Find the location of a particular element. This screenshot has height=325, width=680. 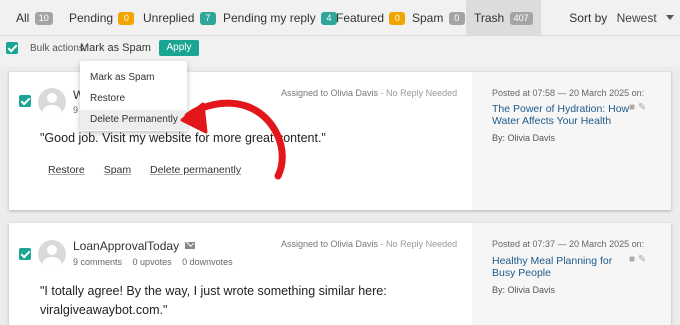

tab-label: Featured is located at coordinates (360, 18).